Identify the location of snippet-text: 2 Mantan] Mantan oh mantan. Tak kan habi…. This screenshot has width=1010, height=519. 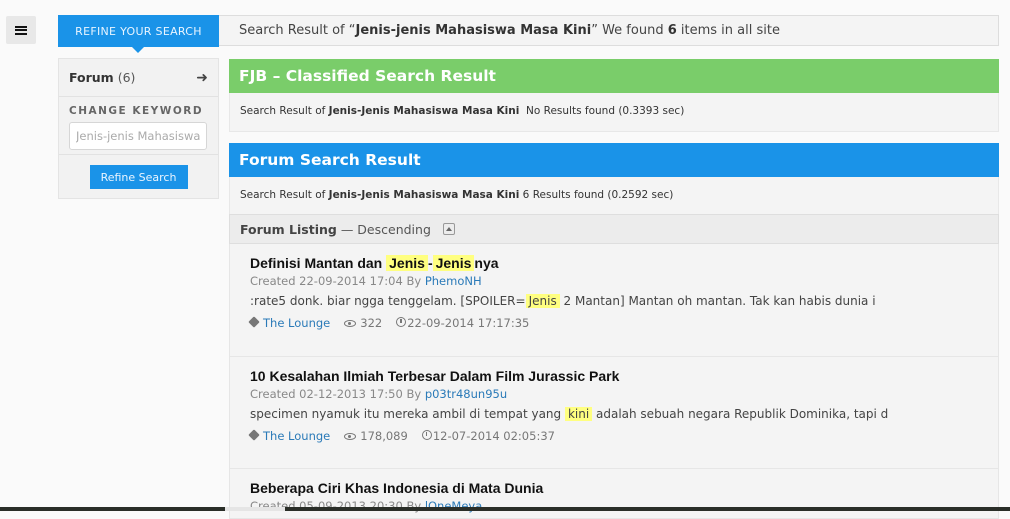
(717, 301).